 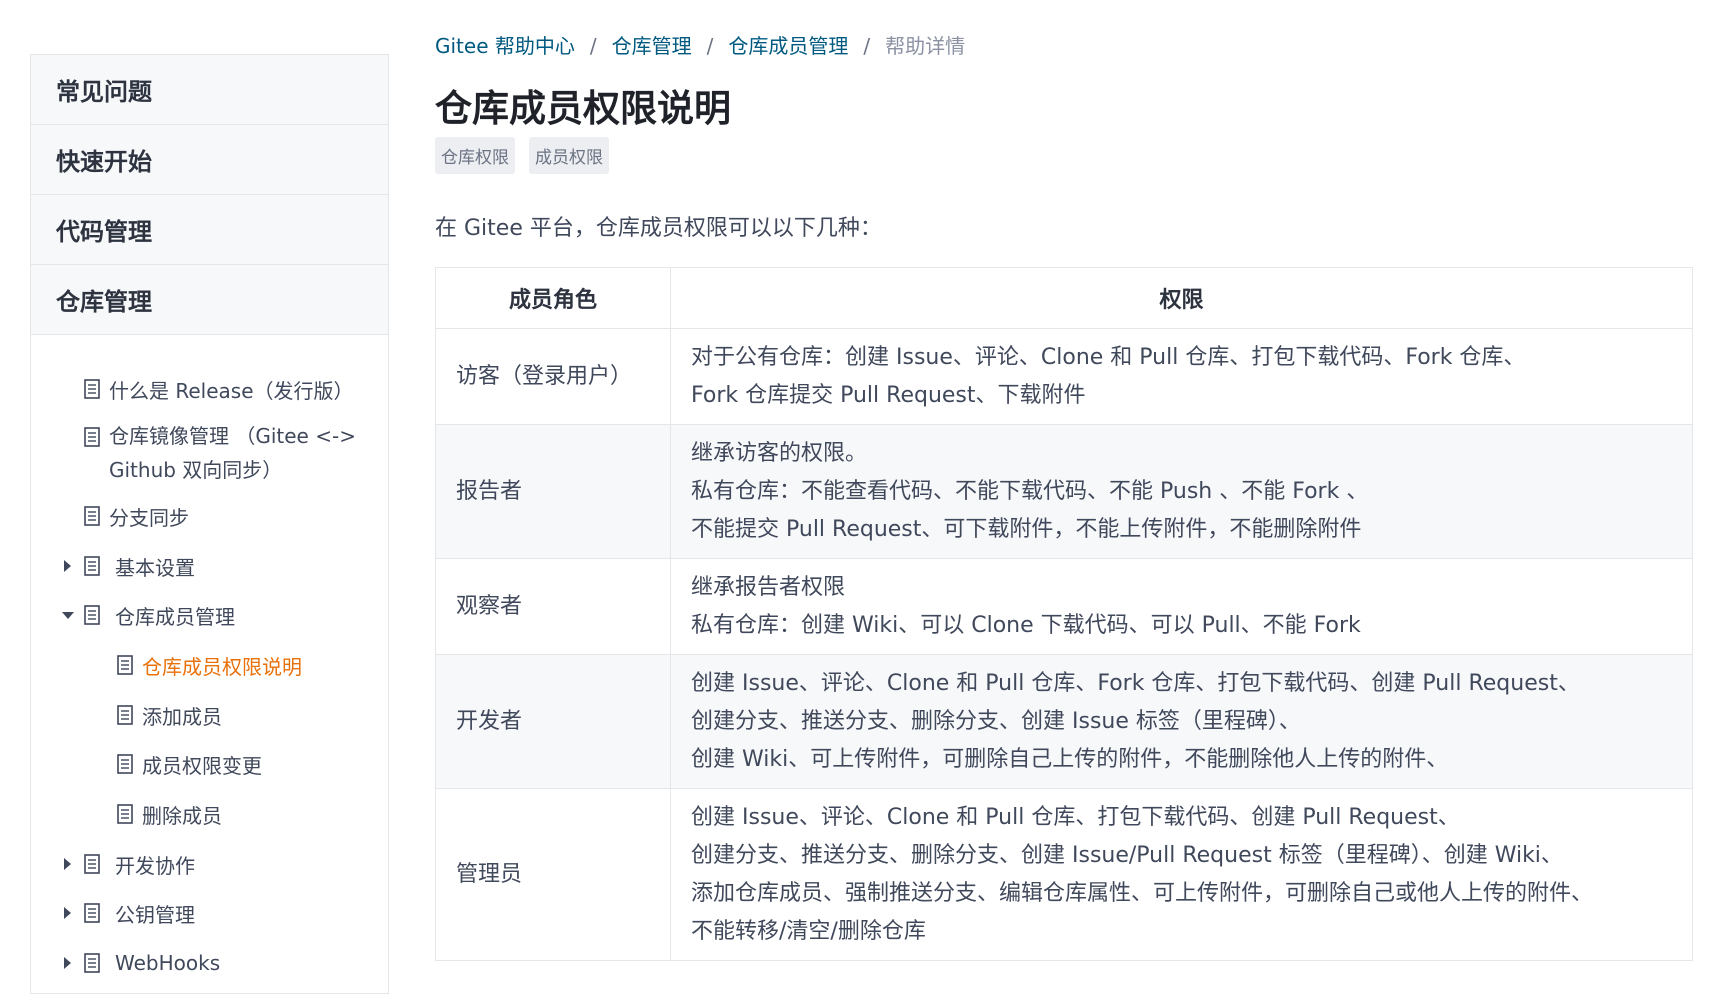 I want to click on tree-item-label: 什么是 Release（发行版）, so click(x=231, y=390).